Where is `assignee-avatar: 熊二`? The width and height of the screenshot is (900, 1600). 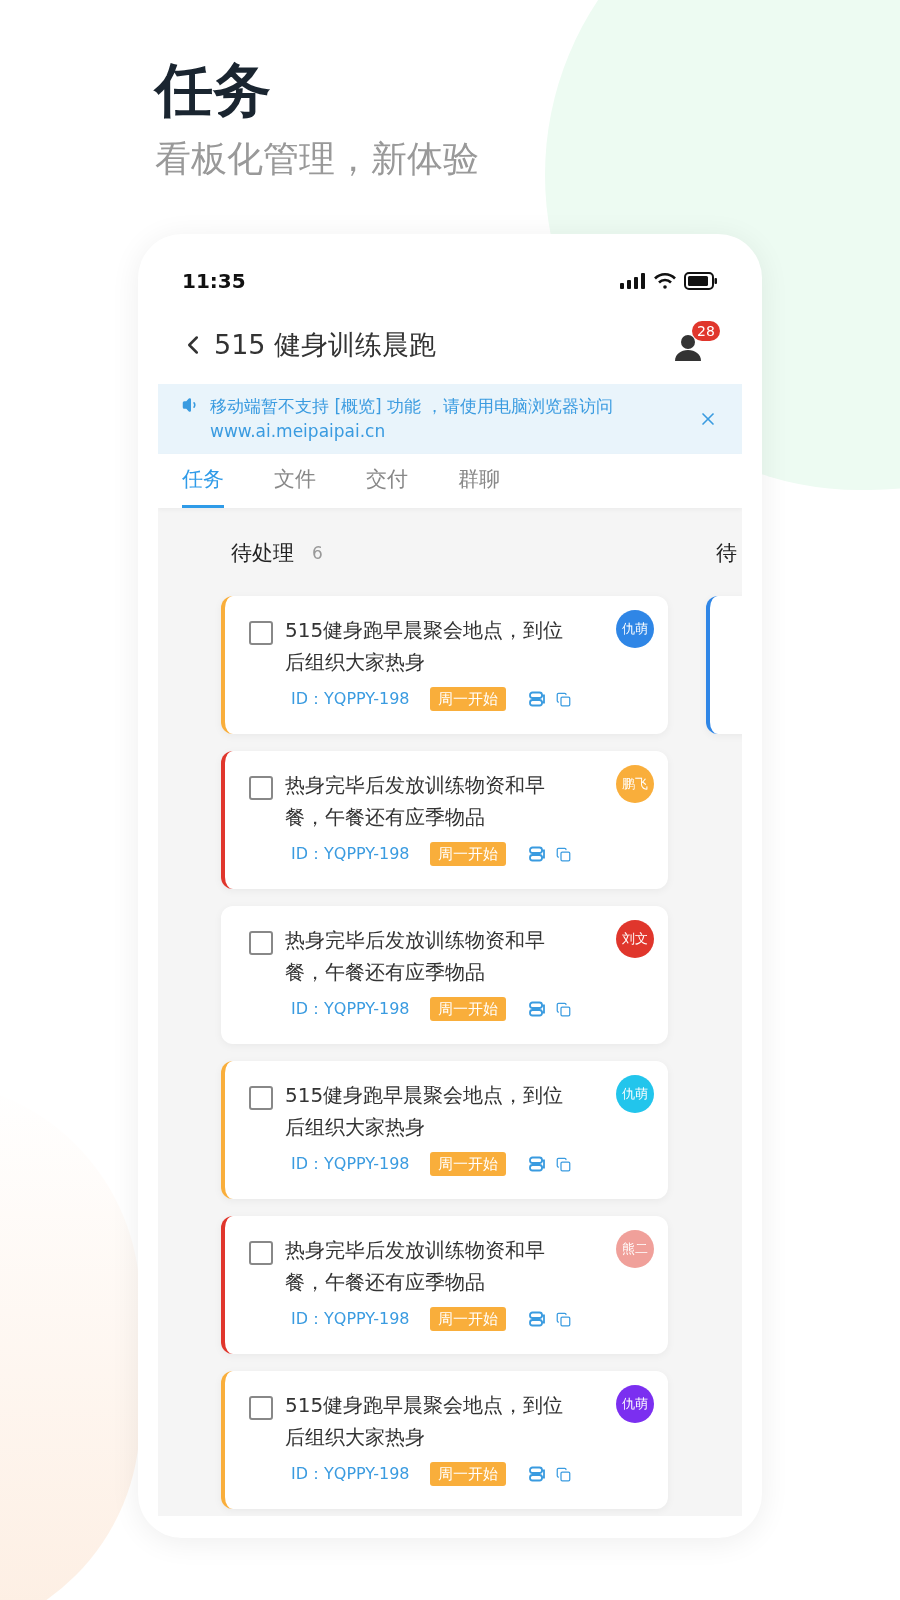 assignee-avatar: 熊二 is located at coordinates (635, 1249).